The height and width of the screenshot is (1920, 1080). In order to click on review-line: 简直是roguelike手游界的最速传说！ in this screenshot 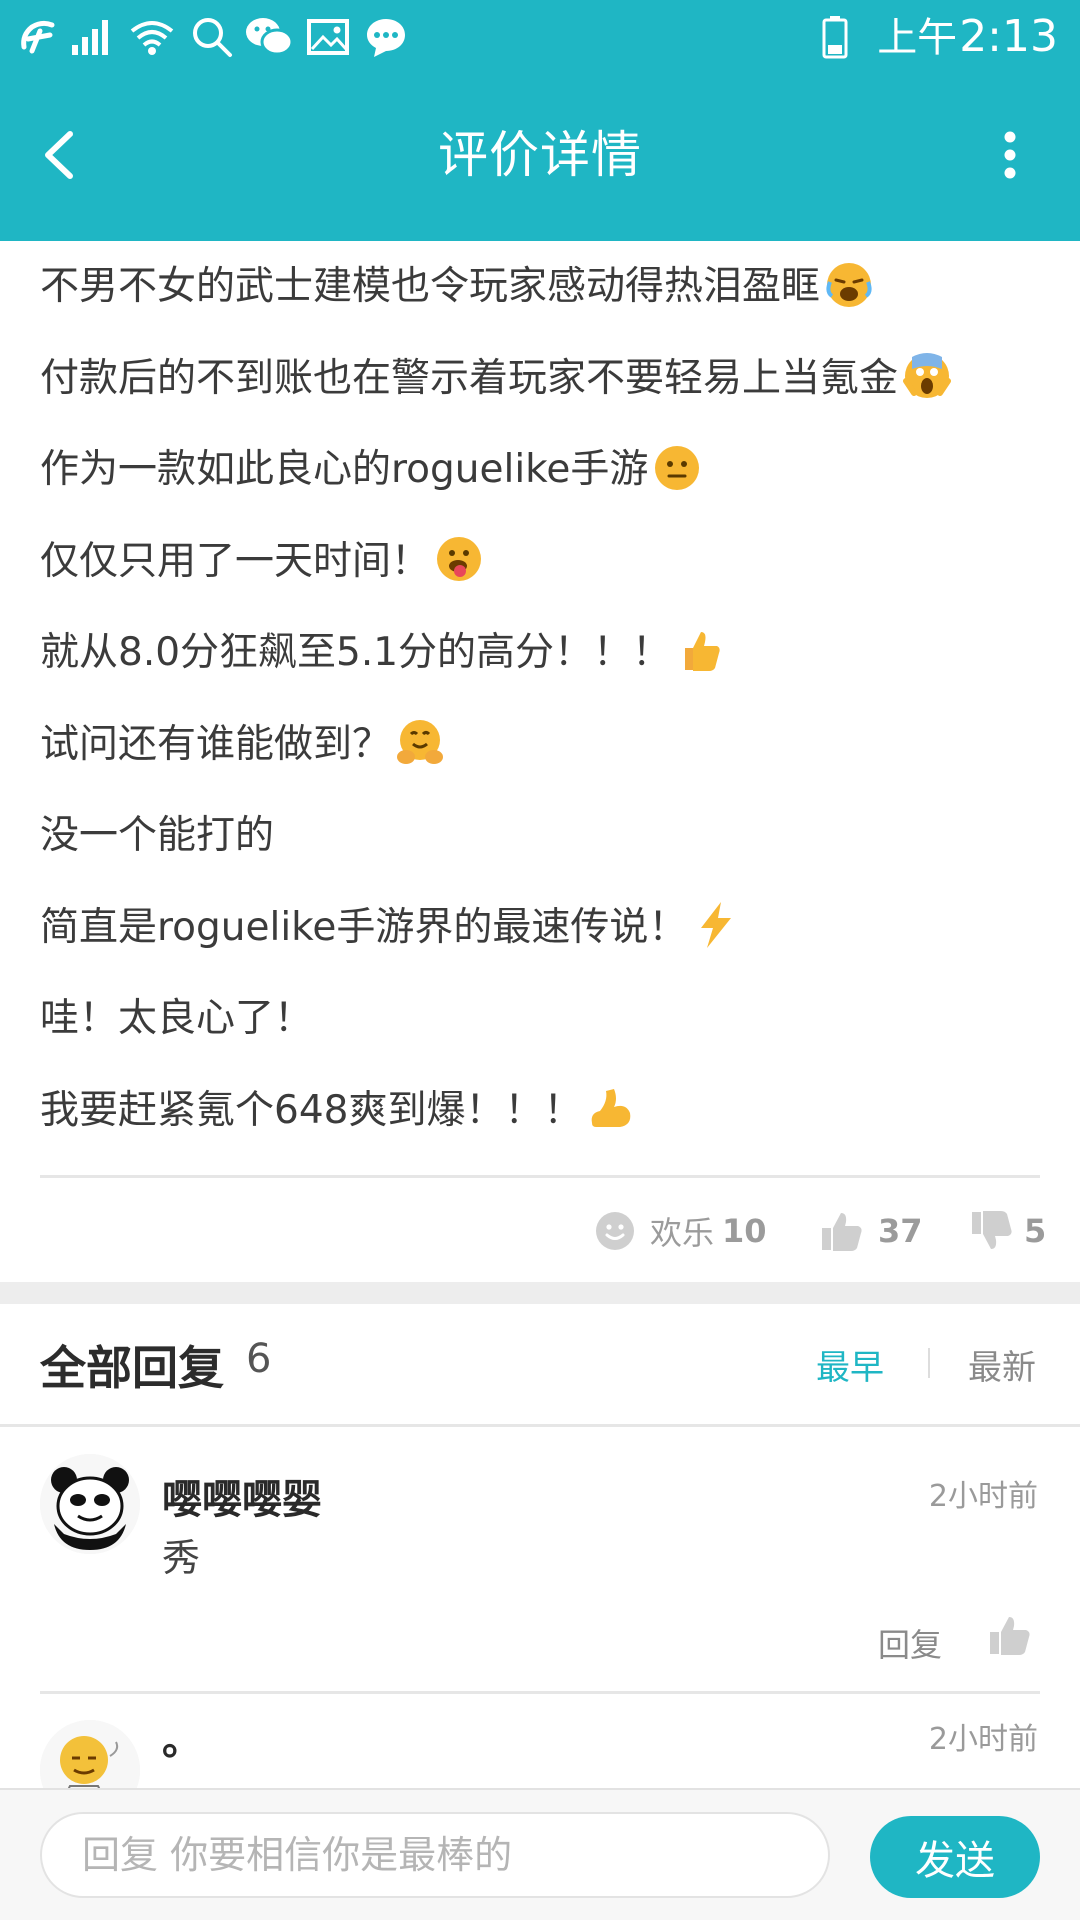, I will do `click(540, 928)`.